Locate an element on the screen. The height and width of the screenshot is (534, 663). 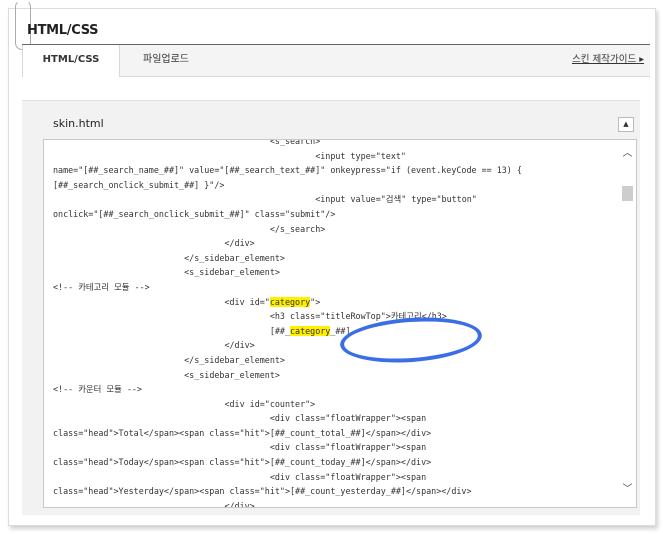
code-line: </s_search> is located at coordinates (333, 229).